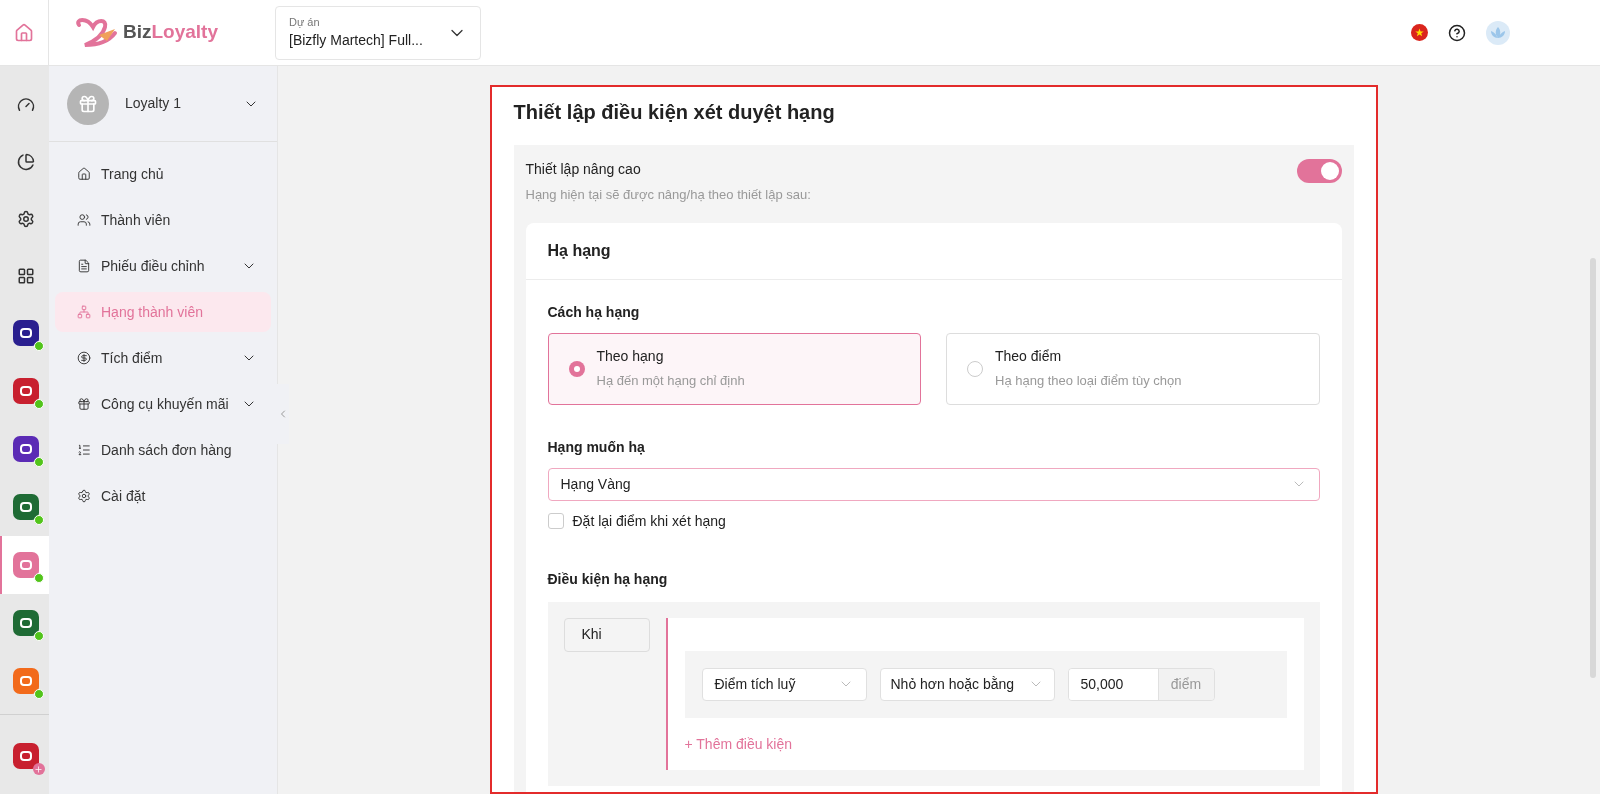 The width and height of the screenshot is (1600, 794). I want to click on sidebar-item: Thành viên, so click(163, 220).